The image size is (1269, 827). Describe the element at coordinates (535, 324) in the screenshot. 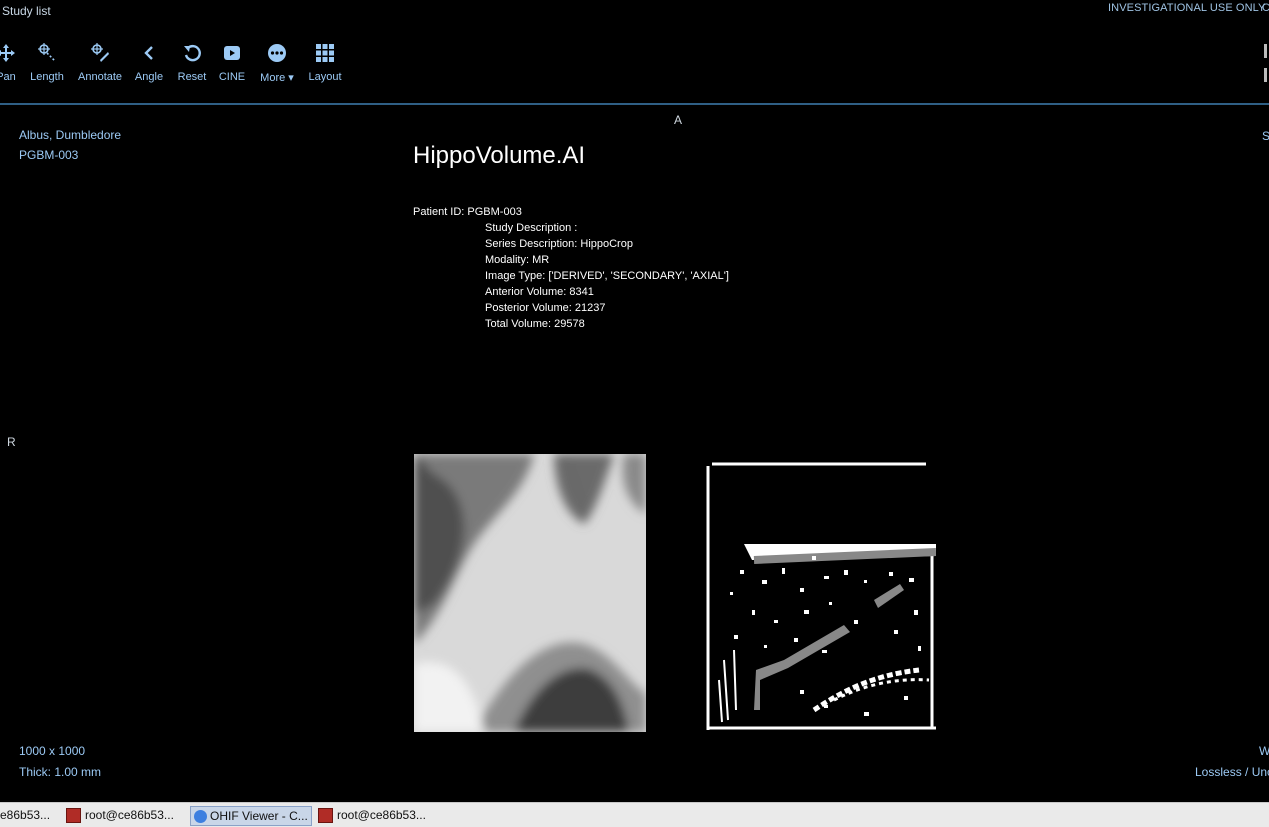

I see `report-total-volume: Total Volume: 29578` at that location.